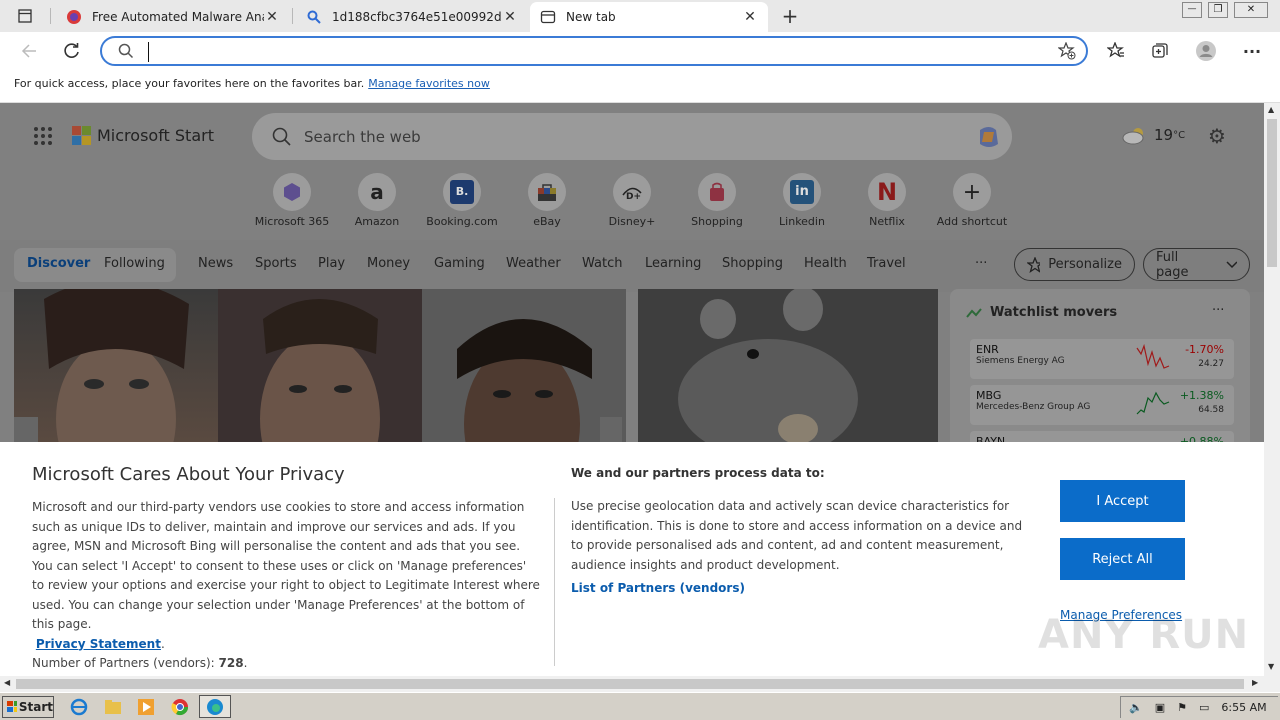  I want to click on refresh-icon, so click(71, 50).